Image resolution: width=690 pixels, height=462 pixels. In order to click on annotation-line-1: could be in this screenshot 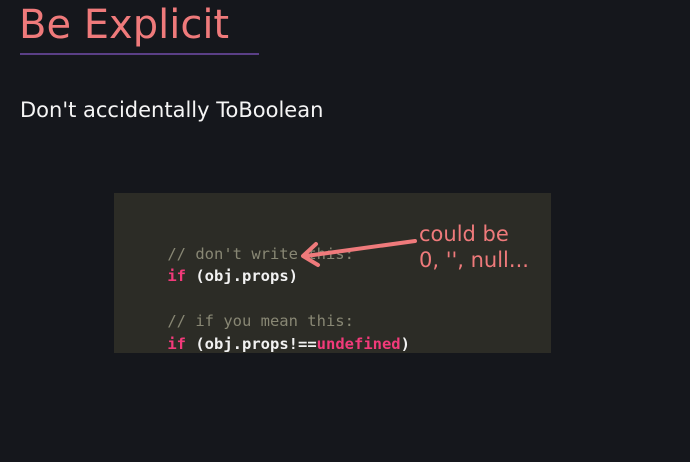, I will do `click(464, 234)`.